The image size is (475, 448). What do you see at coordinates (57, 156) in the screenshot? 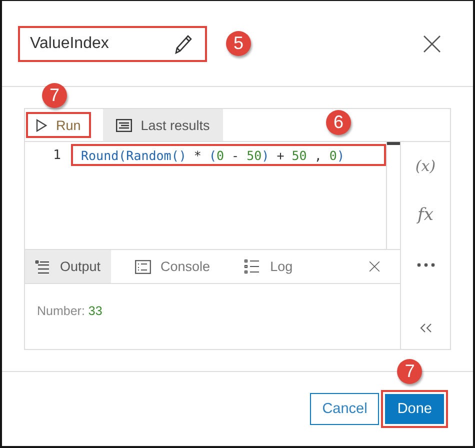
I see `line-number: 1` at bounding box center [57, 156].